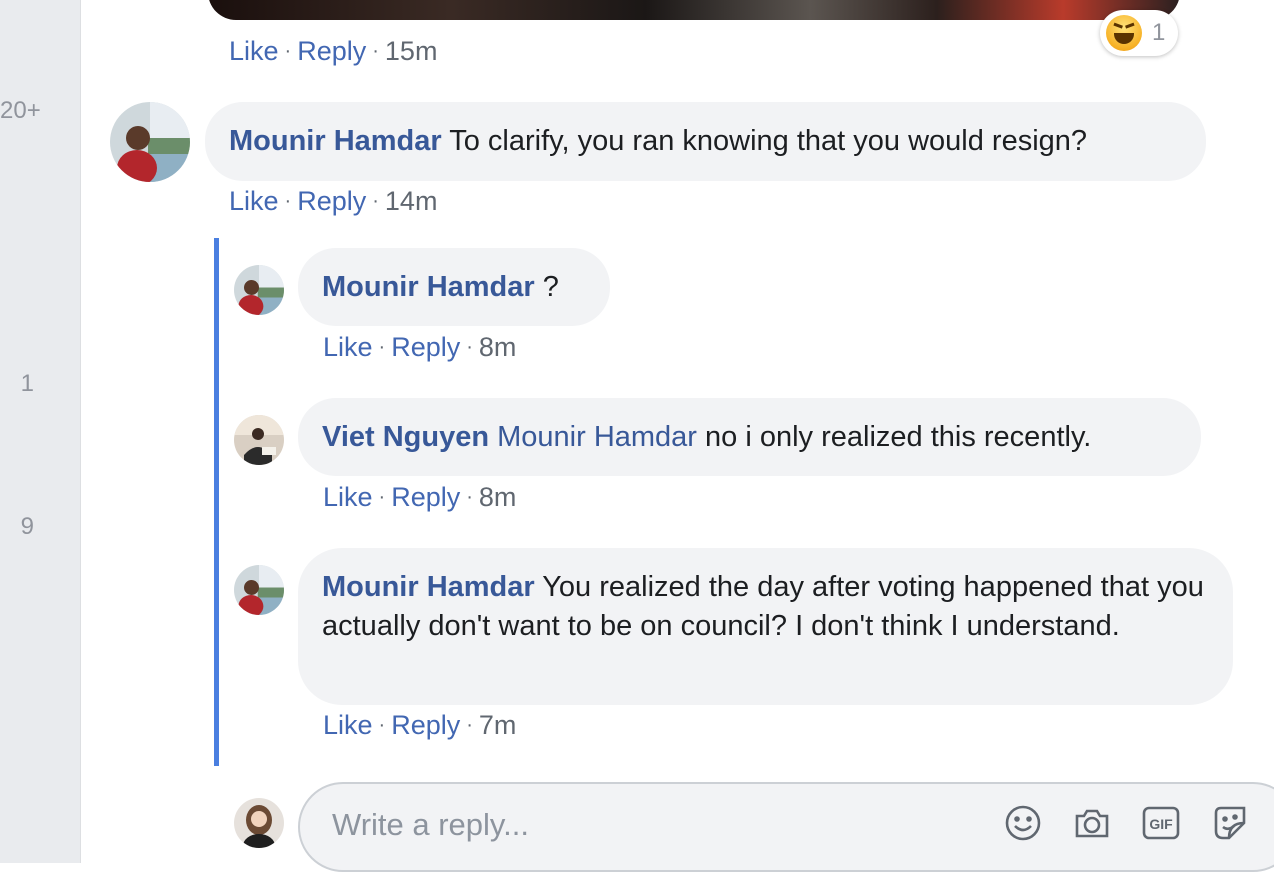 This screenshot has width=1274, height=872. Describe the element at coordinates (694, 10) in the screenshot. I see `comment-media-image` at that location.